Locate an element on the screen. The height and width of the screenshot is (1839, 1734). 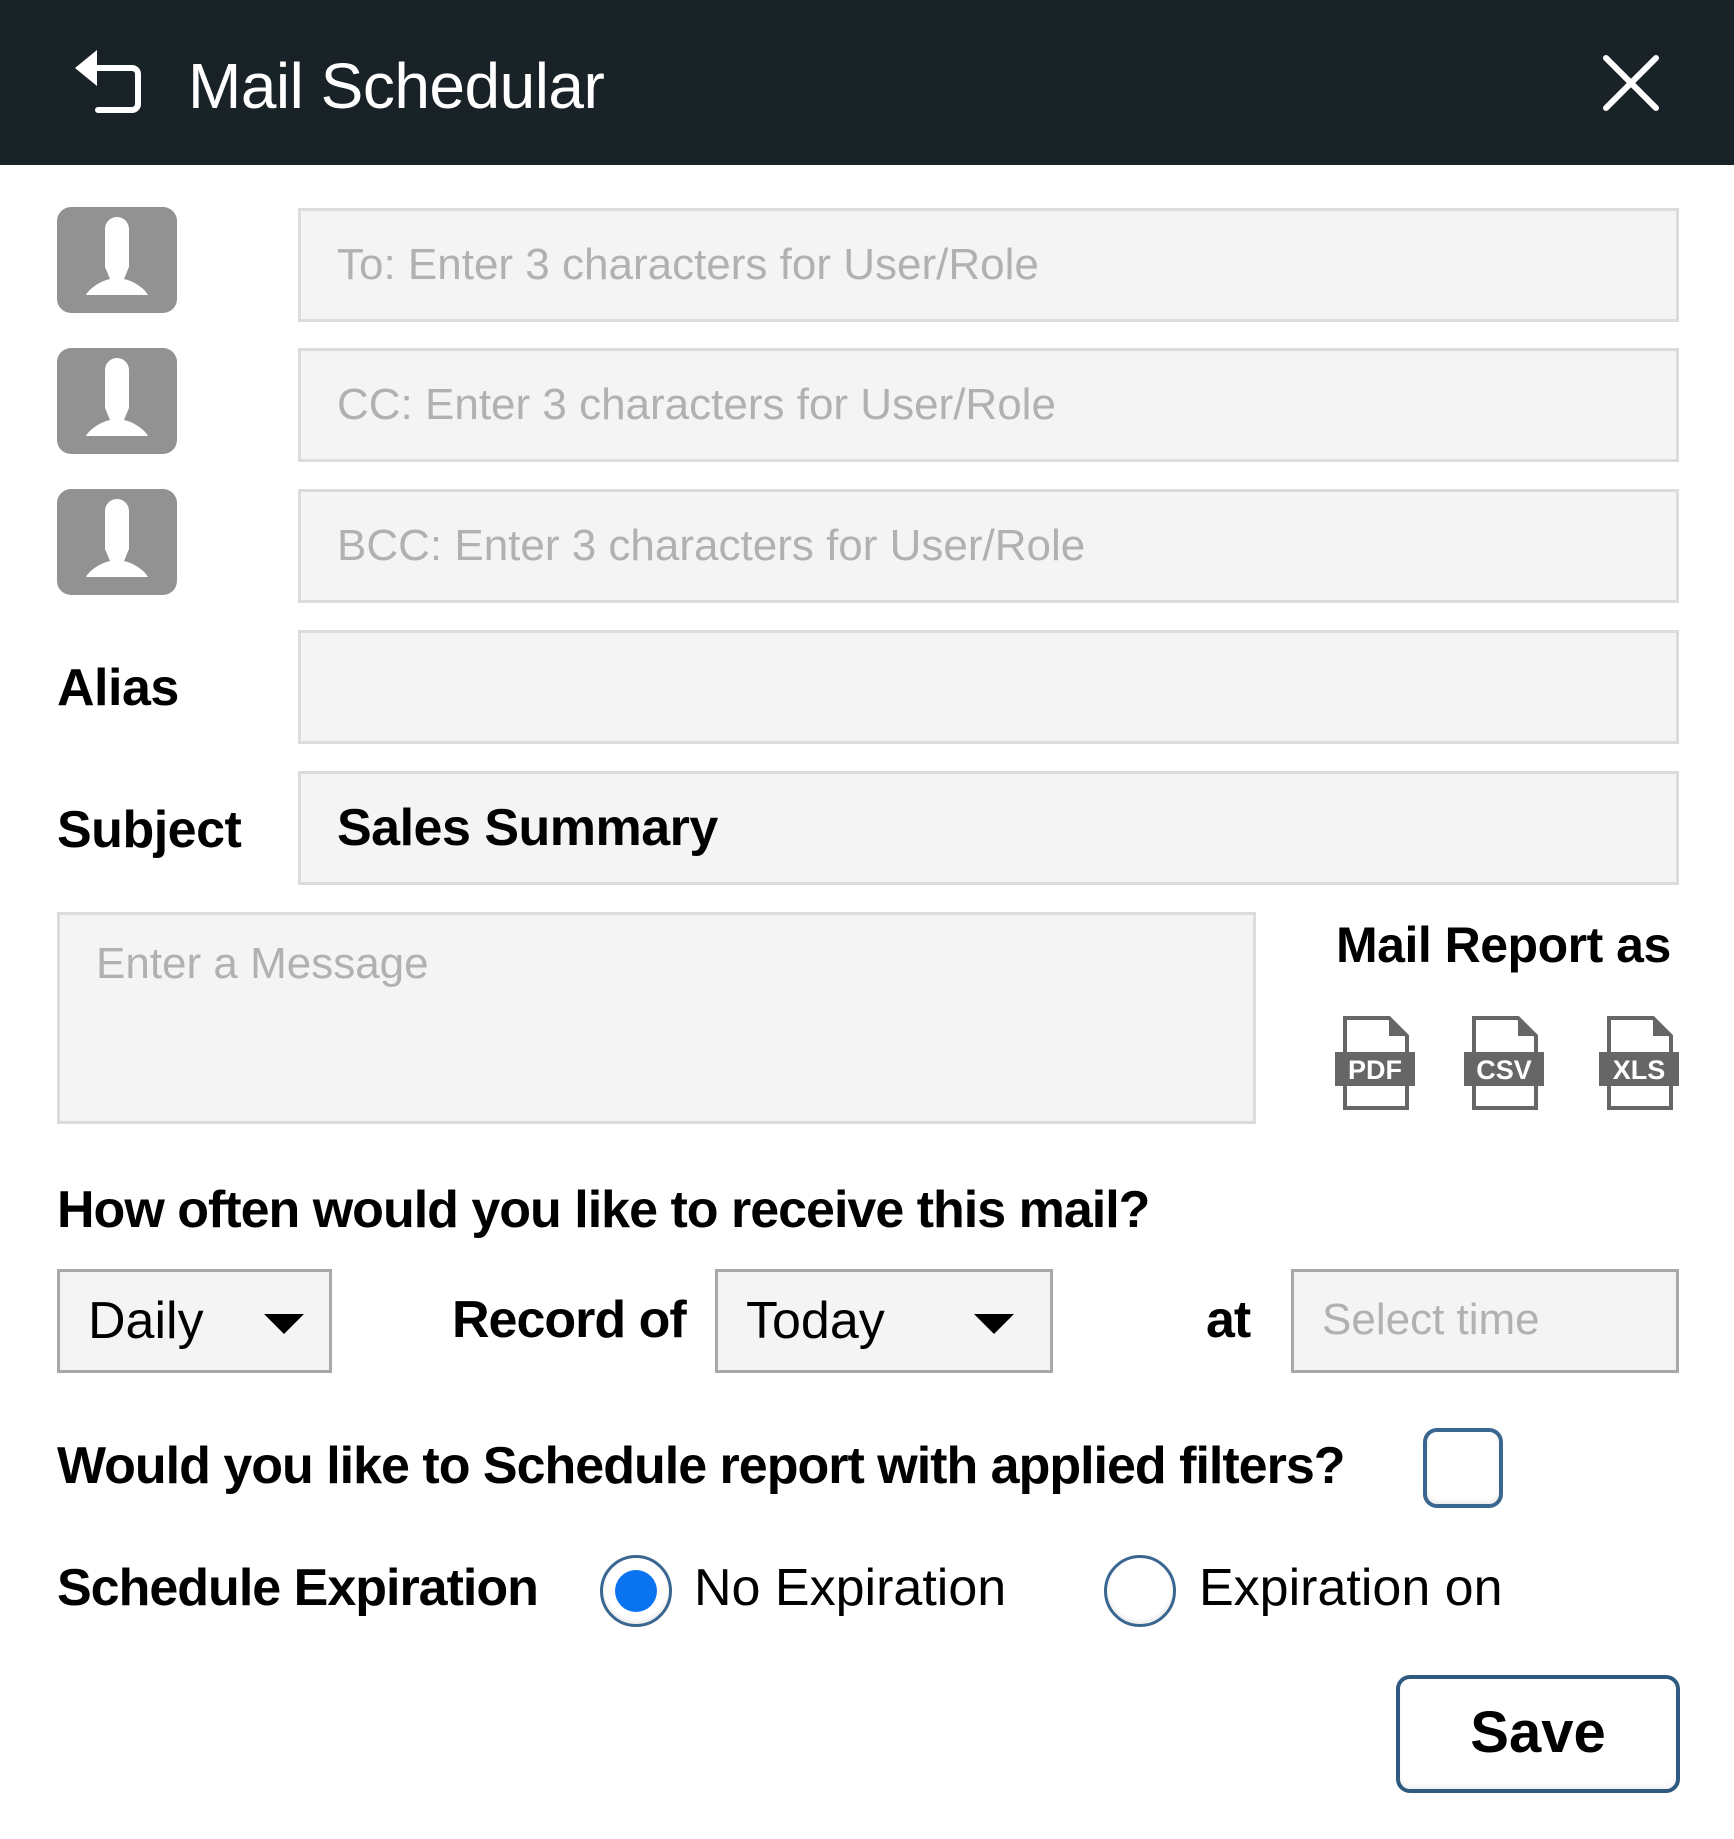
at-label: at is located at coordinates (1228, 1320).